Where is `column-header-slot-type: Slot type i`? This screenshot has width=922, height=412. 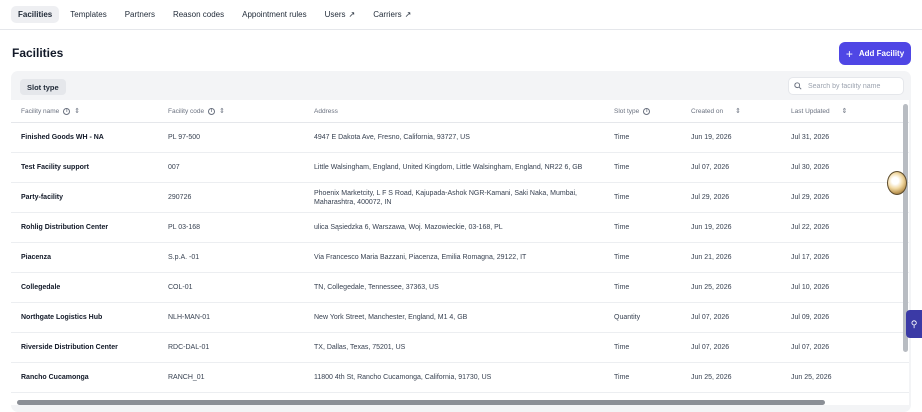
column-header-slot-type: Slot type i is located at coordinates (632, 111).